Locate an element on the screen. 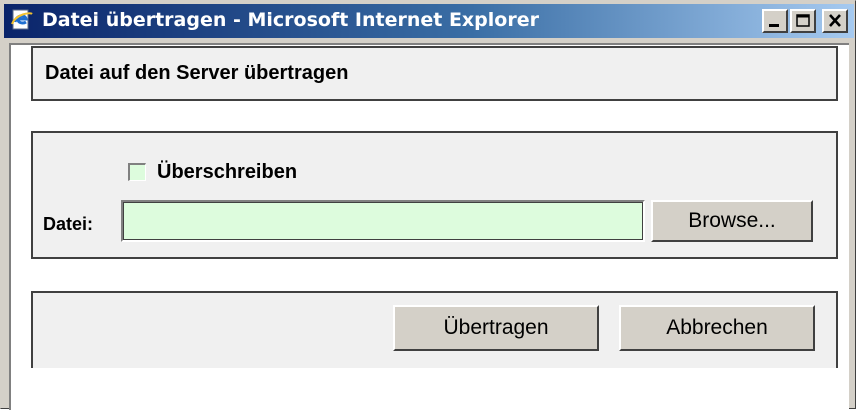  minimize-button is located at coordinates (775, 21).